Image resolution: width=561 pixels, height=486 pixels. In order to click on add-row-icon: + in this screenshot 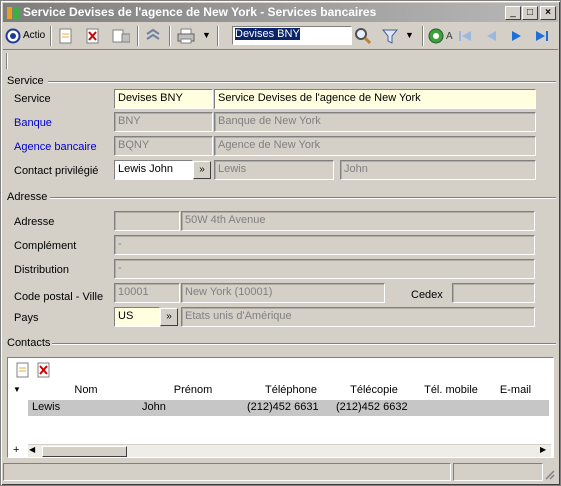, I will do `click(16, 450)`.